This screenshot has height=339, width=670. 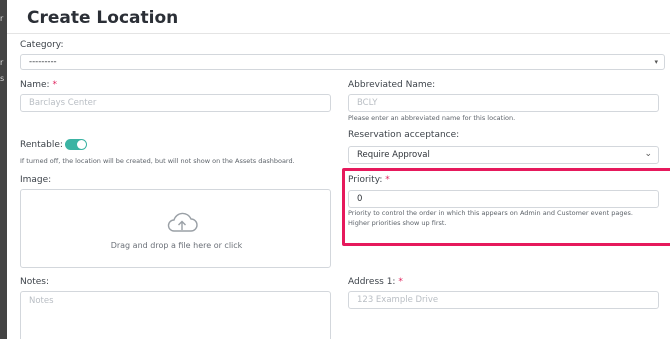 What do you see at coordinates (2, 78) in the screenshot?
I see `backdrop-fragment: s` at bounding box center [2, 78].